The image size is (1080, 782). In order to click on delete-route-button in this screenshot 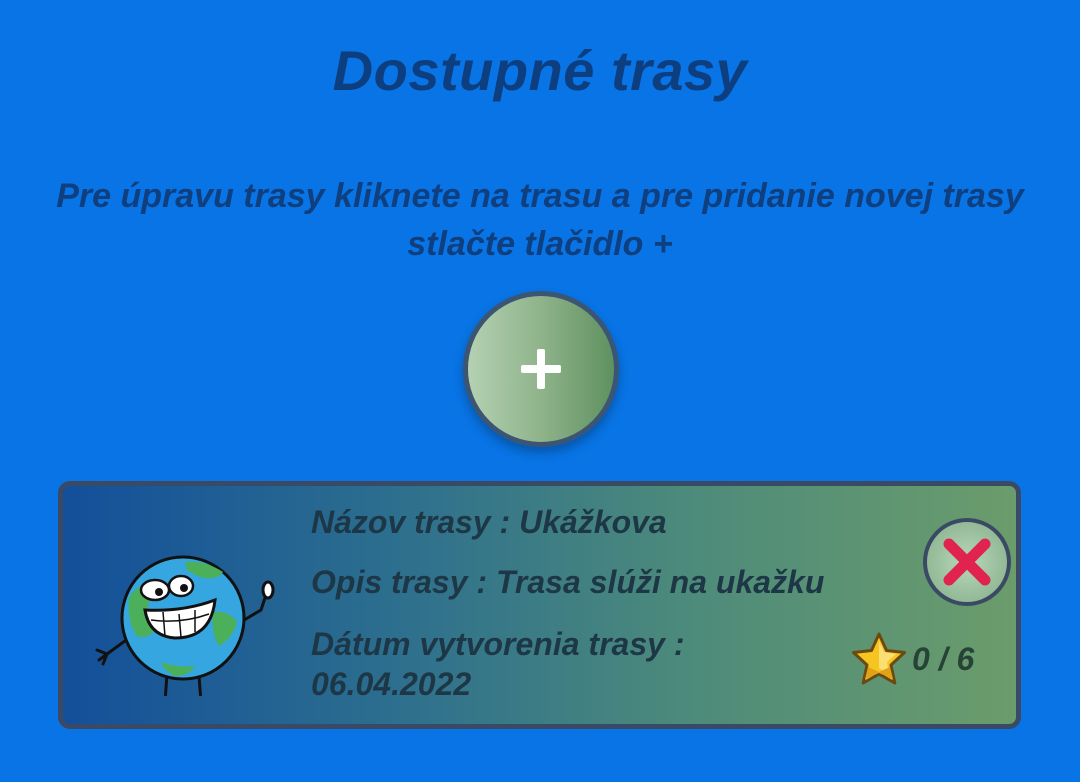, I will do `click(967, 562)`.